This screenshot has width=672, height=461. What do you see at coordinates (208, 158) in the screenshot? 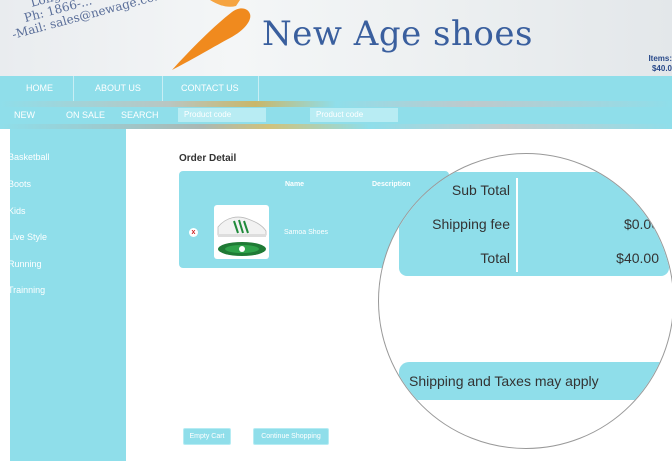
I see `order-detail-title: Order Detail` at bounding box center [208, 158].